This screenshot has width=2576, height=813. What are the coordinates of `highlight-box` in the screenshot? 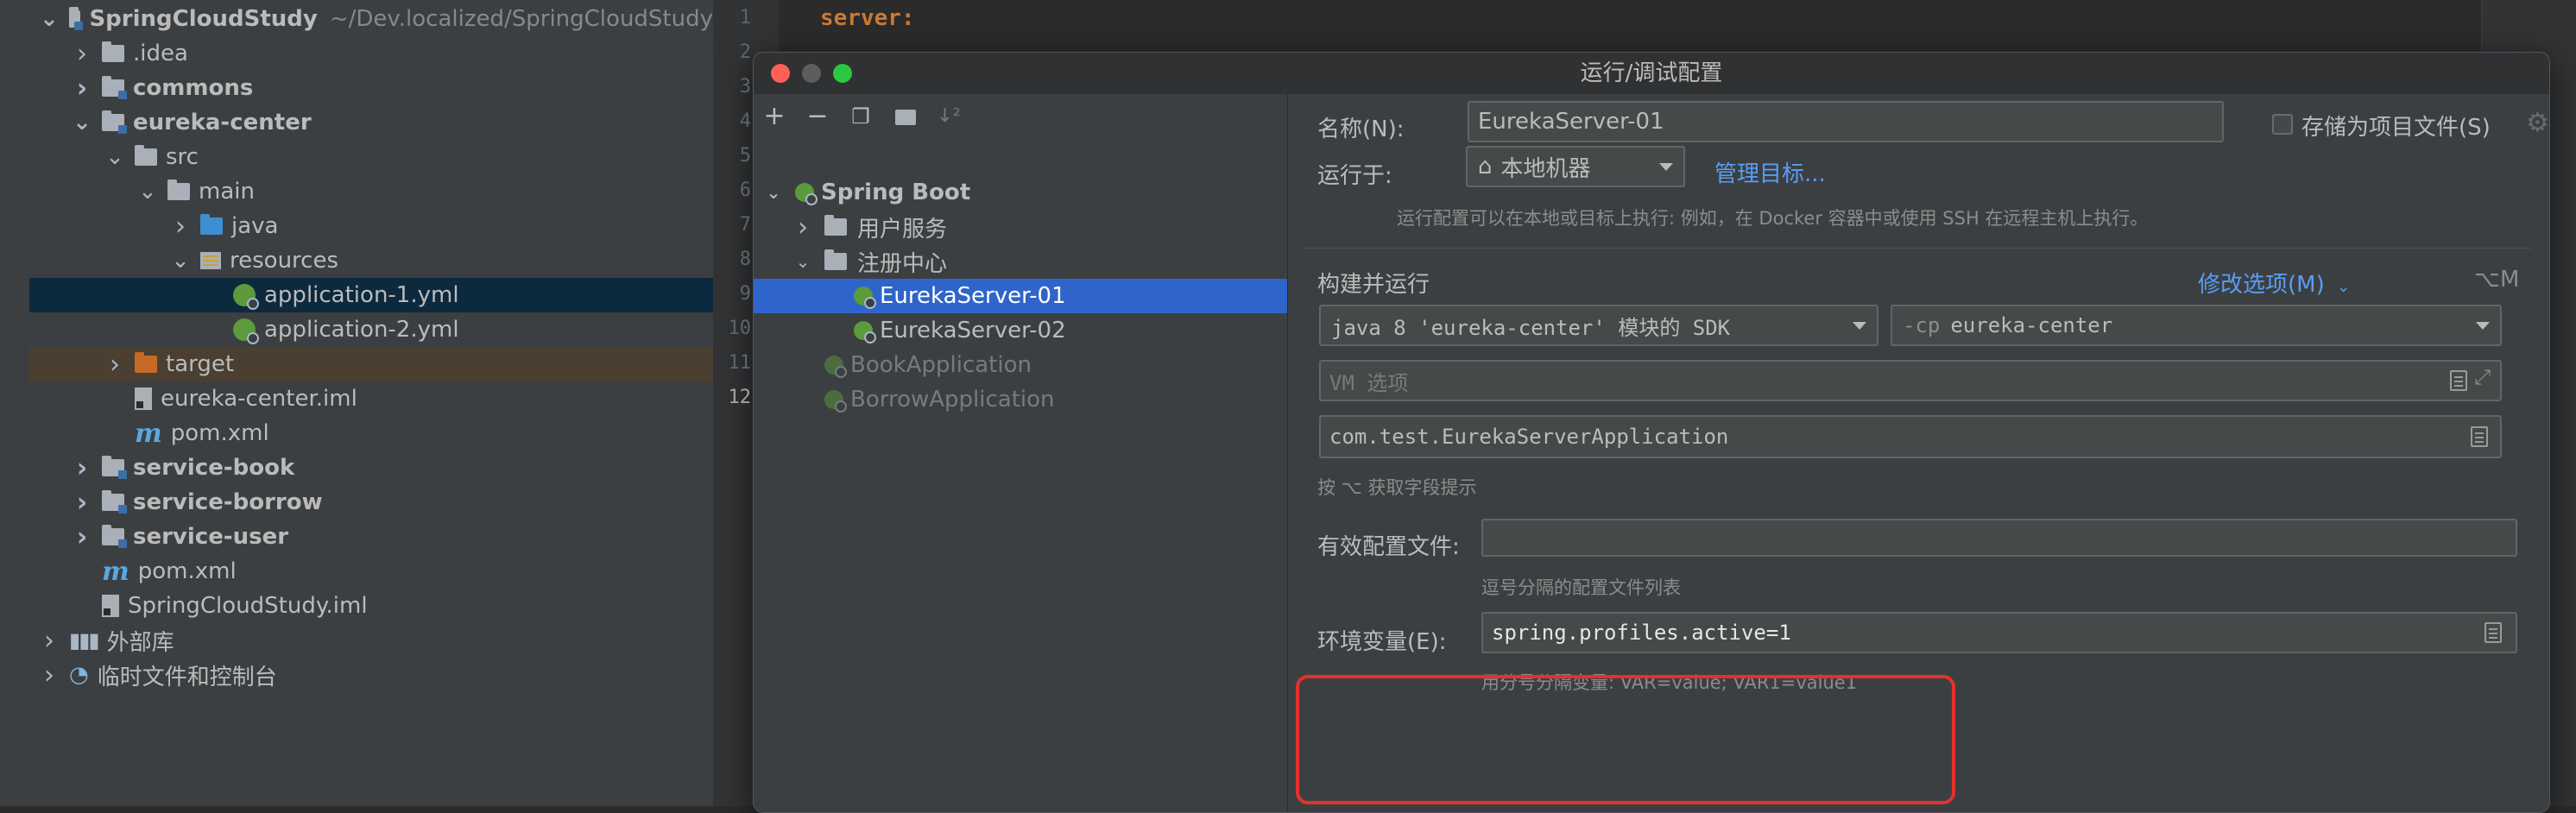 It's located at (1625, 739).